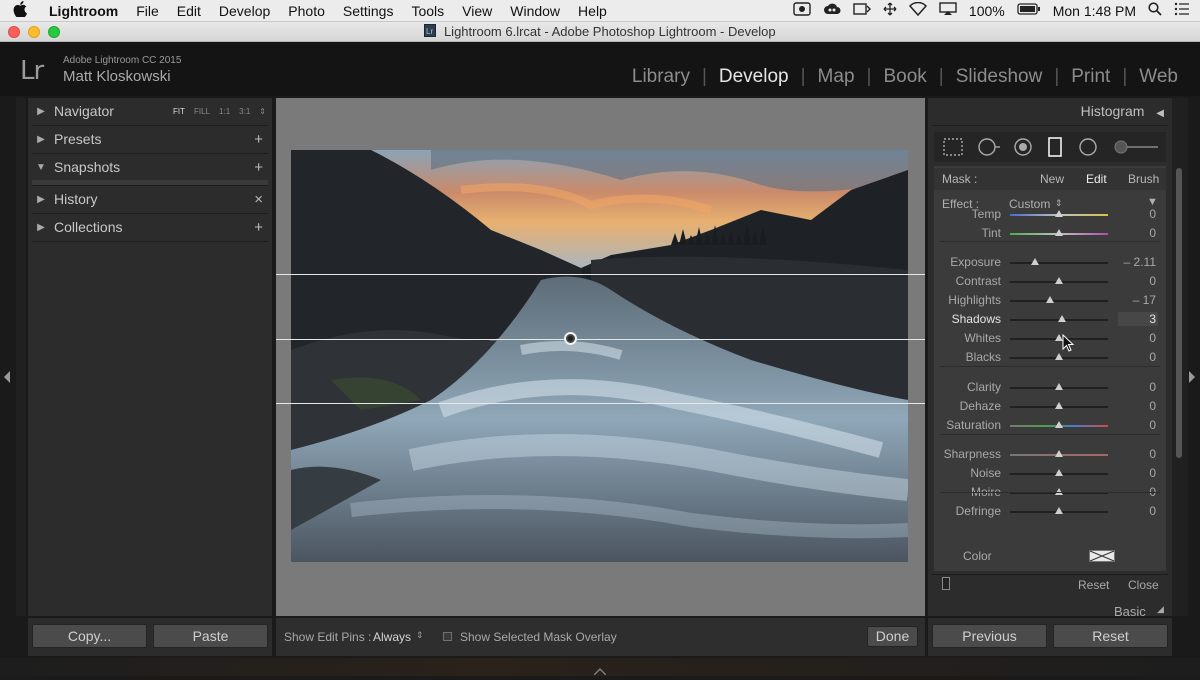 This screenshot has height=680, width=1200. What do you see at coordinates (862, 10) in the screenshot?
I see `bluetooth-display-icon` at bounding box center [862, 10].